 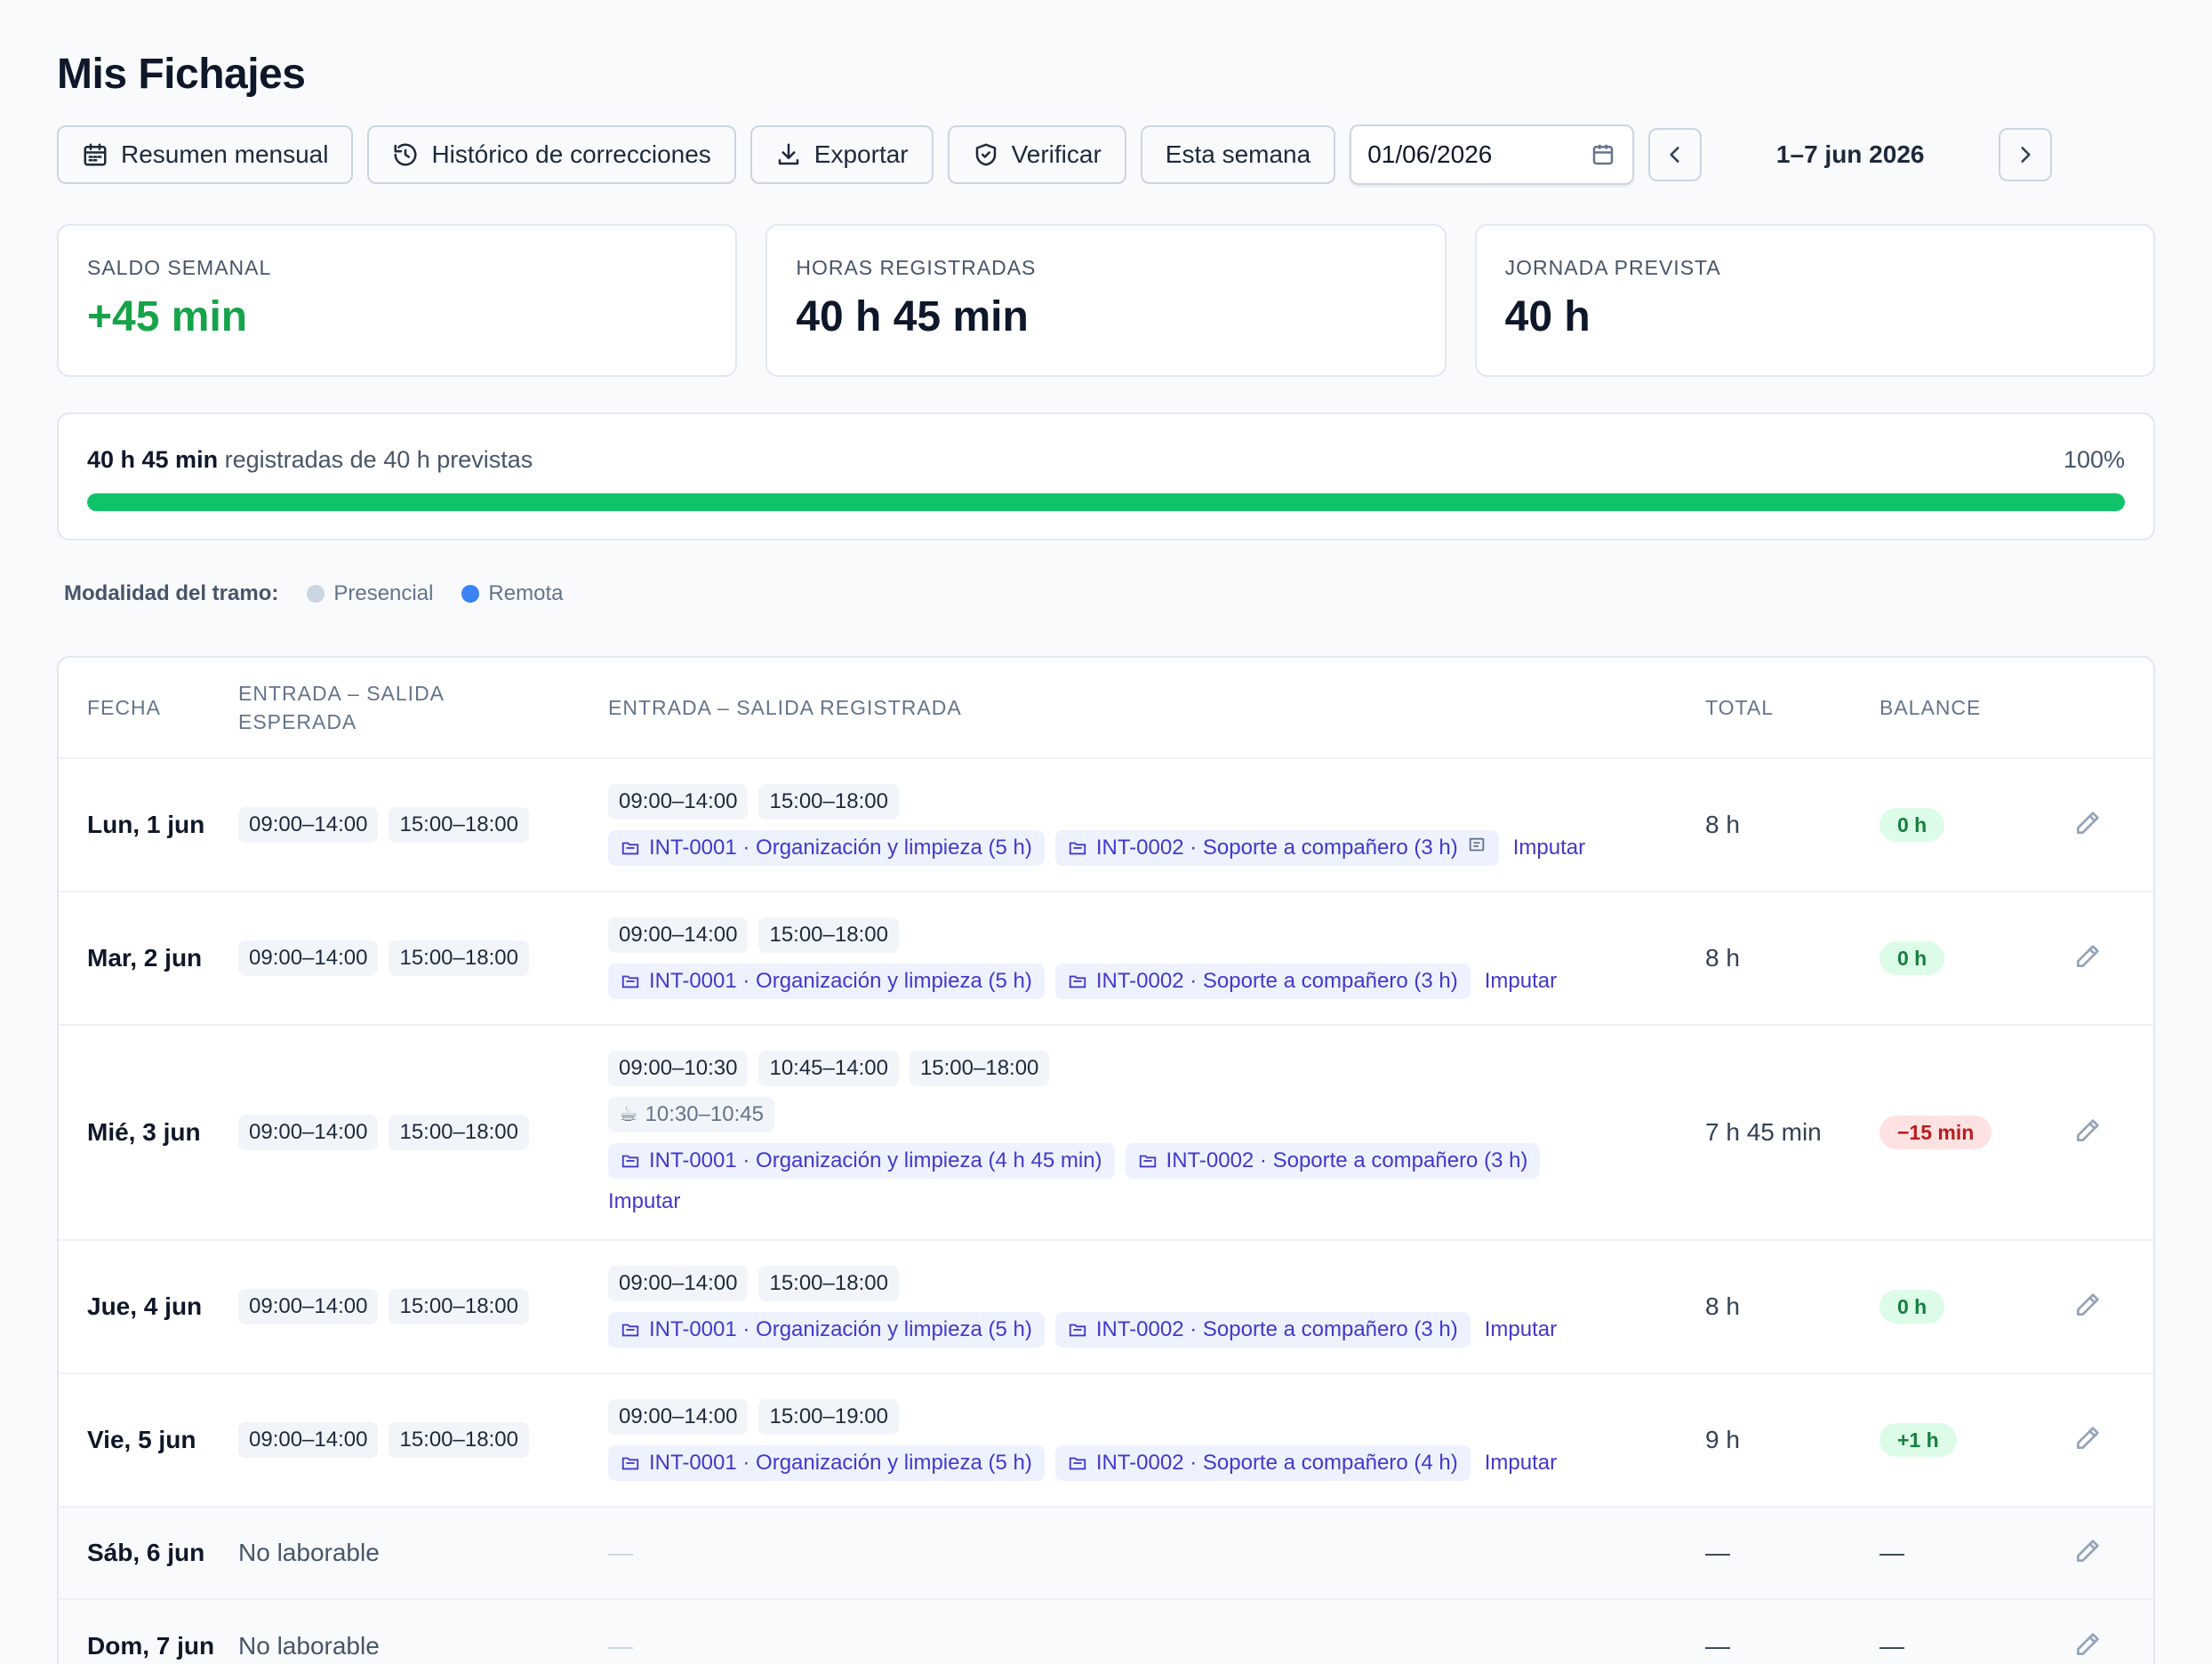 I want to click on date-input: 01/06/2026, so click(x=1492, y=154).